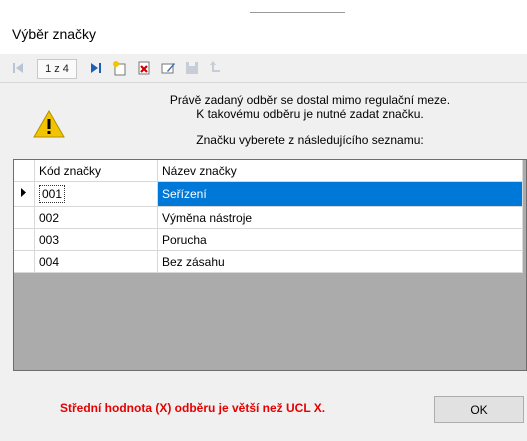  What do you see at coordinates (263, 35) in the screenshot?
I see `title-bar: Výběr značky` at bounding box center [263, 35].